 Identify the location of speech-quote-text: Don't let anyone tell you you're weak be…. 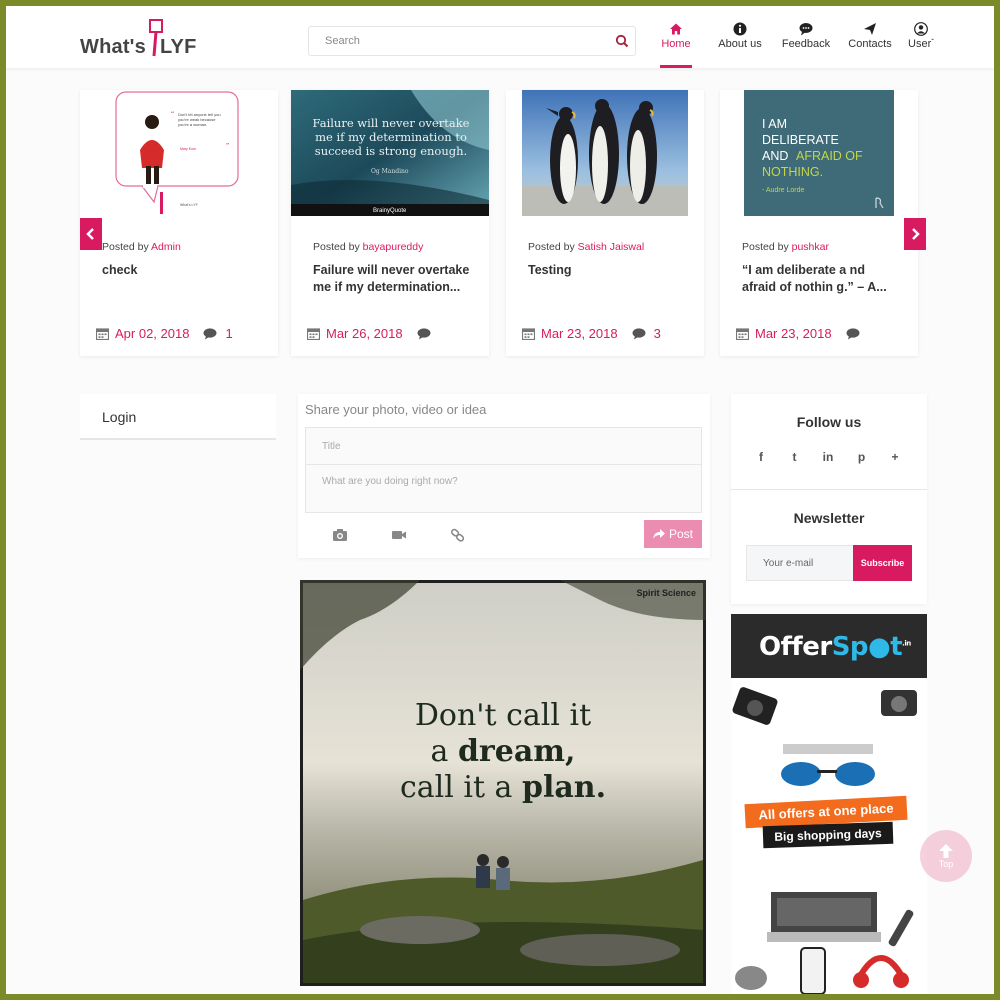
(199, 119).